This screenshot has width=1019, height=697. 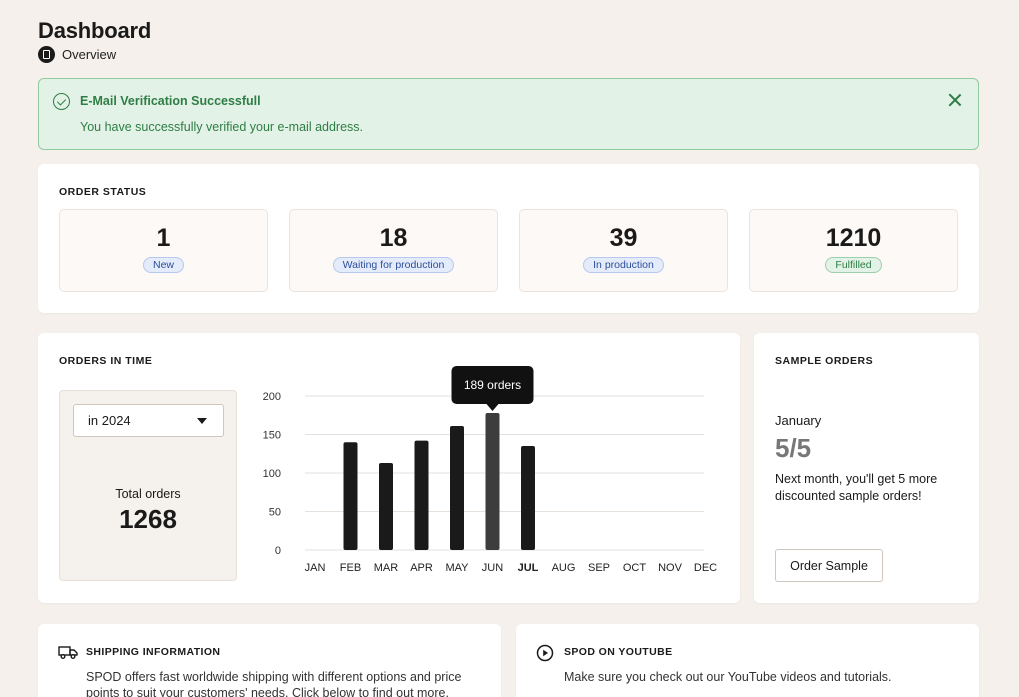 What do you see at coordinates (564, 568) in the screenshot?
I see `x-tick-label: AUG` at bounding box center [564, 568].